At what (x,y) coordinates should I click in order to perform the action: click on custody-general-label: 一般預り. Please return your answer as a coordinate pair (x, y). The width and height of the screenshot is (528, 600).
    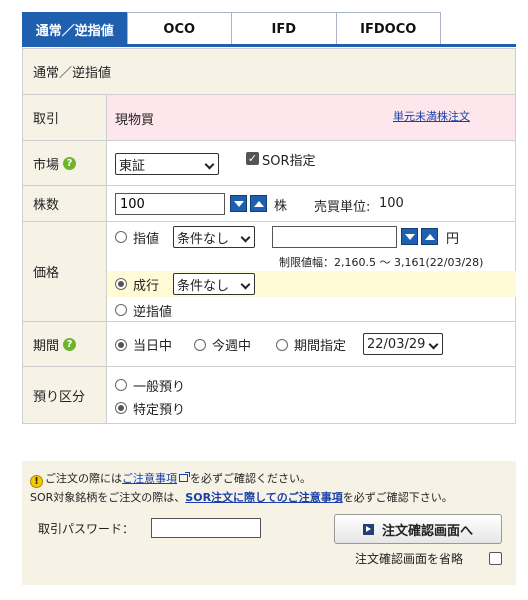
    Looking at the image, I should click on (159, 387).